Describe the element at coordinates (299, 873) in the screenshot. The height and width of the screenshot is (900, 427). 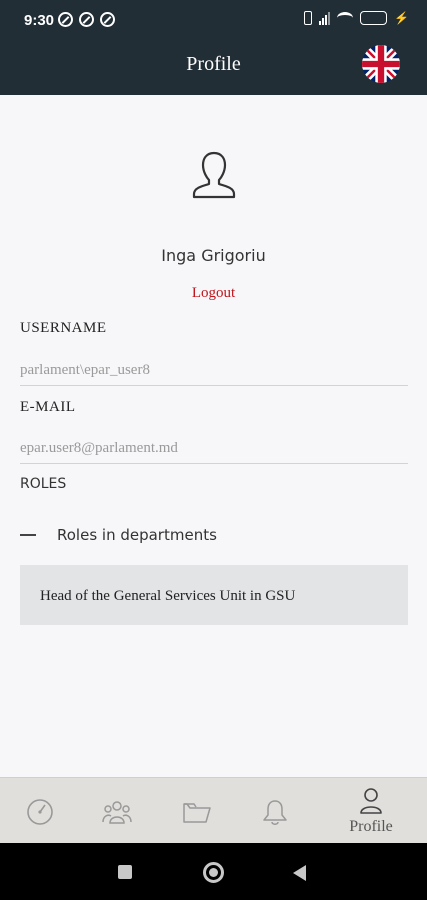
I see `back-button` at that location.